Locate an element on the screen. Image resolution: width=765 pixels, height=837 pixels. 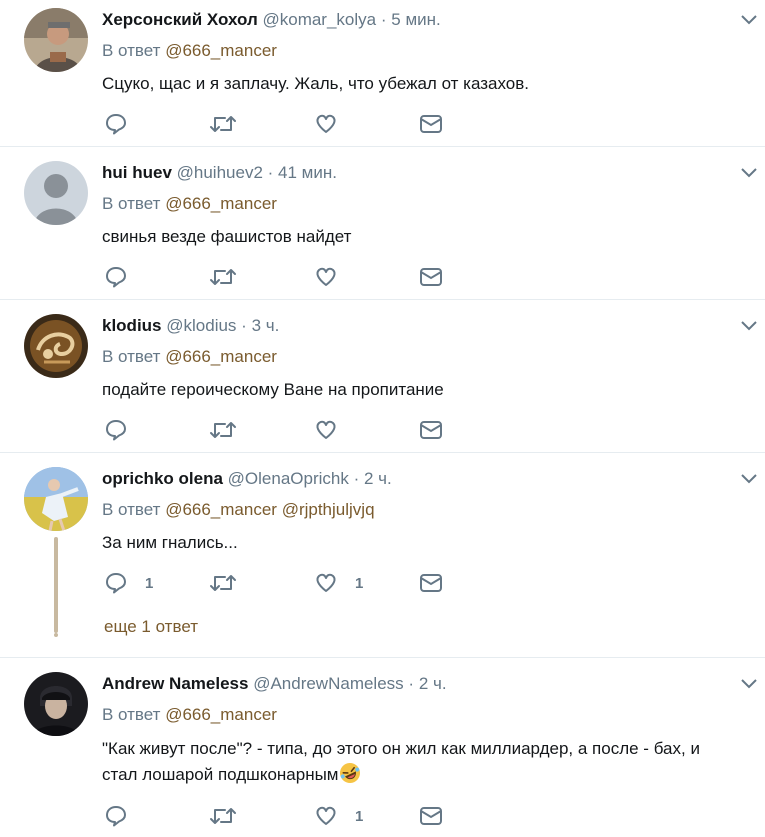
tweet-text-span: стал лошарой подшконарным is located at coordinates (220, 774).